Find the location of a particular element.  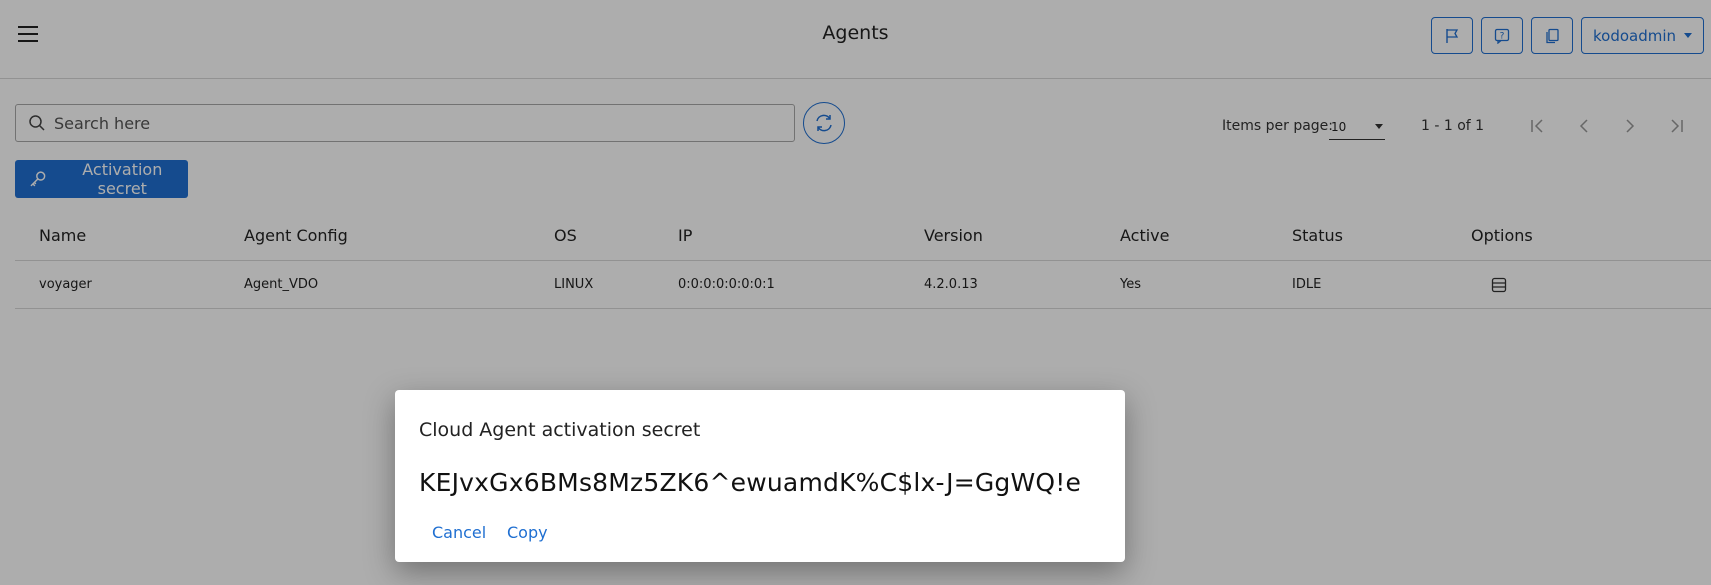

activation-secret-value: KEJvxGx6BMs8Mz5ZK6^ewuamdK%C$lx-J=GgWQ!e is located at coordinates (750, 482).